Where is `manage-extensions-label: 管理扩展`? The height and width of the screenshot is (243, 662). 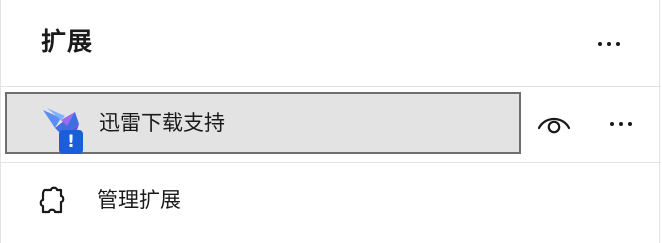 manage-extensions-label: 管理扩展 is located at coordinates (139, 200).